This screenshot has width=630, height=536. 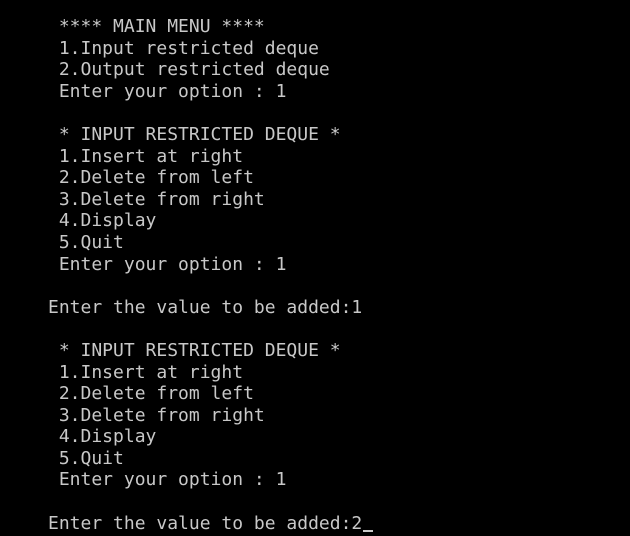 What do you see at coordinates (368, 530) in the screenshot?
I see `text-cursor` at bounding box center [368, 530].